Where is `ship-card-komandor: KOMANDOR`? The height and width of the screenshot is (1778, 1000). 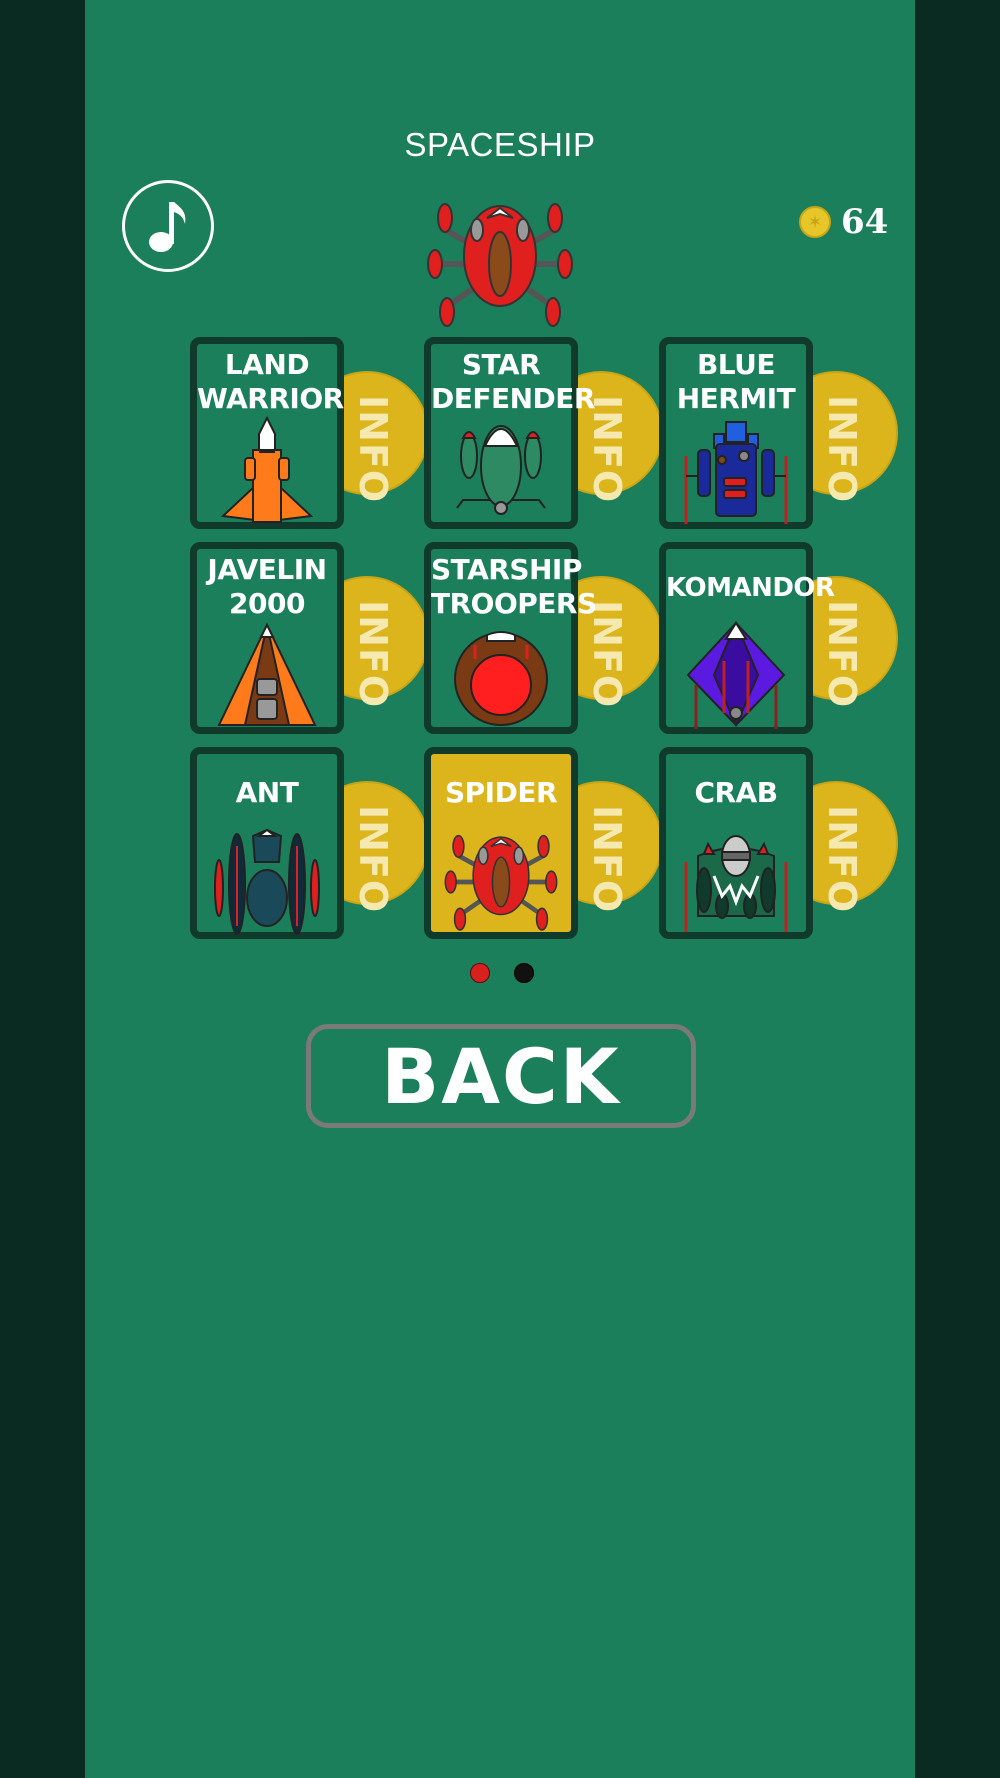
ship-card-komandor: KOMANDOR is located at coordinates (747, 638).